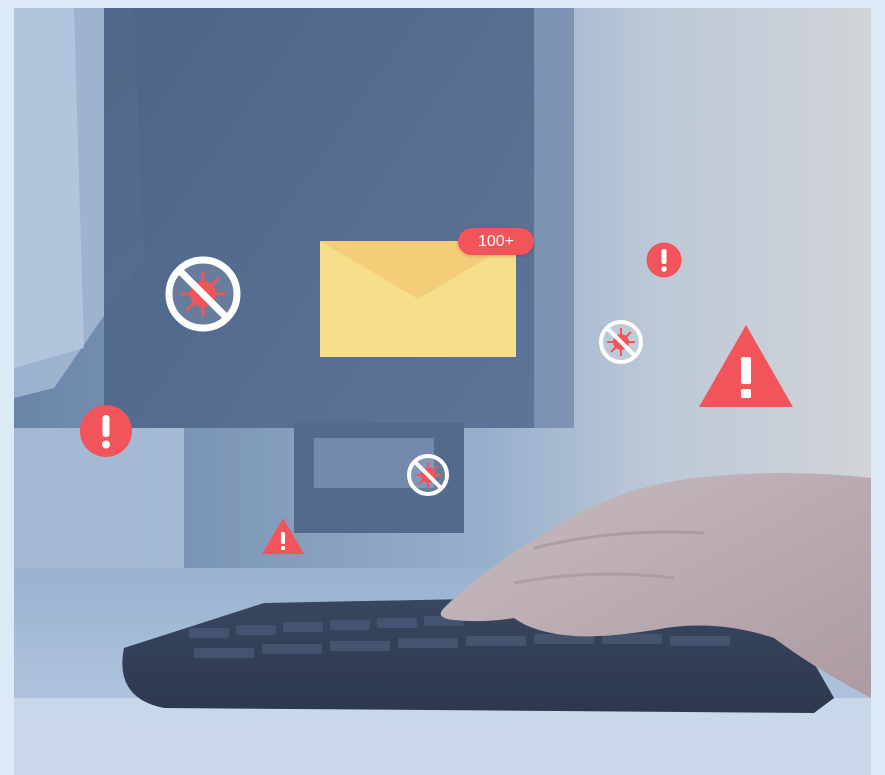  I want to click on envelope-icon, so click(418, 299).